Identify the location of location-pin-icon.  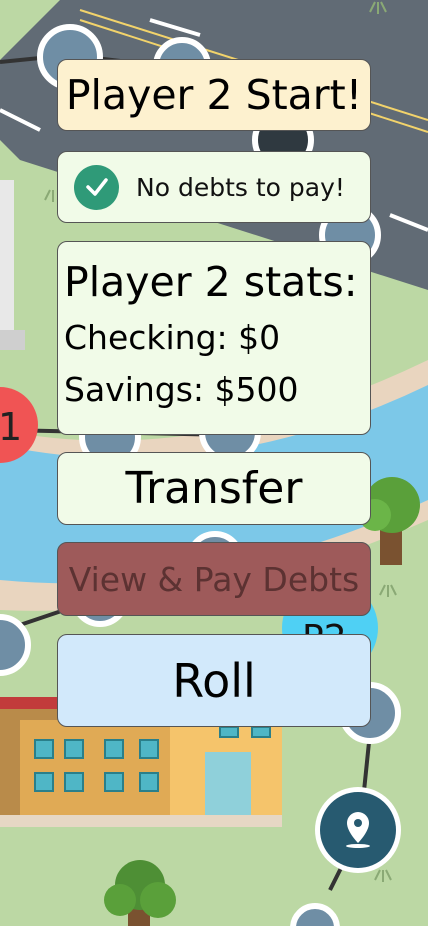
(358, 830).